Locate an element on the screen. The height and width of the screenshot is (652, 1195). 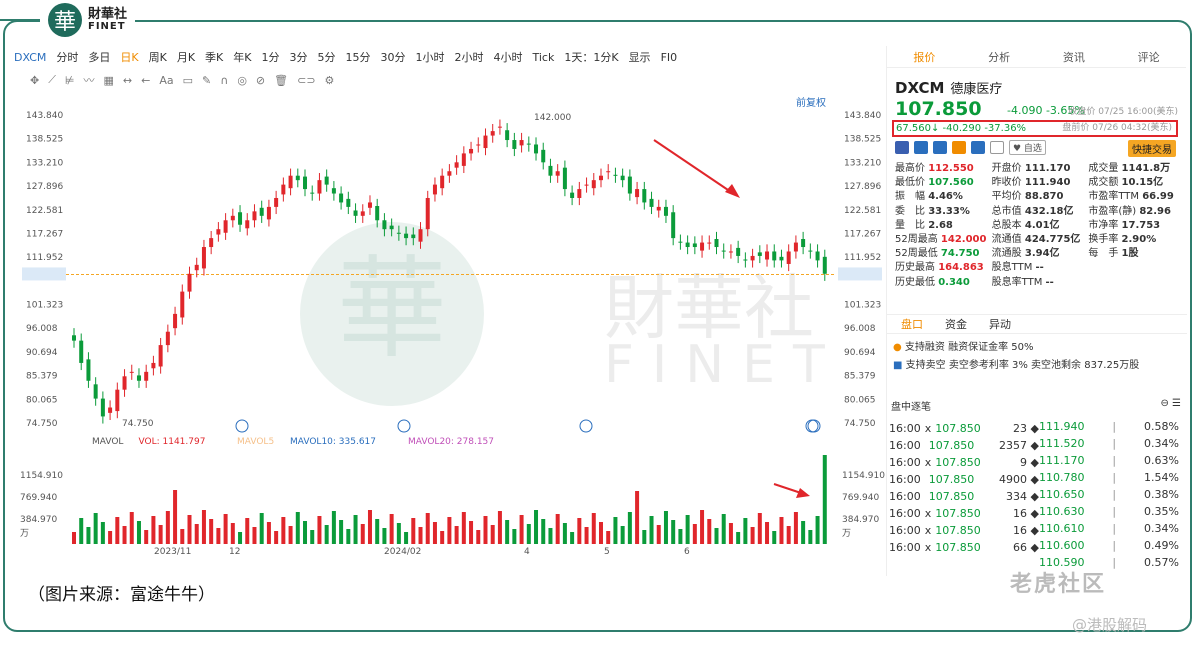
period-5: 月K is located at coordinates (186, 57).